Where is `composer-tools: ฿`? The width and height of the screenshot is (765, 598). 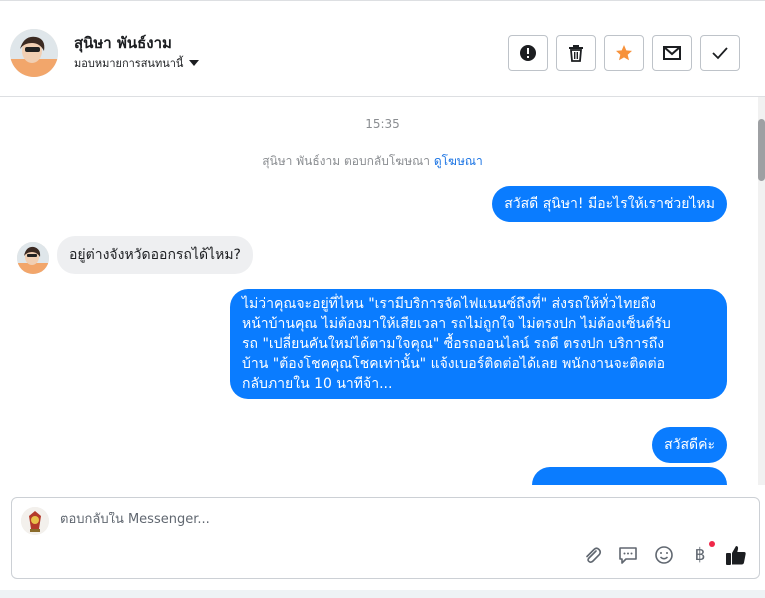
composer-tools: ฿ is located at coordinates (664, 553).